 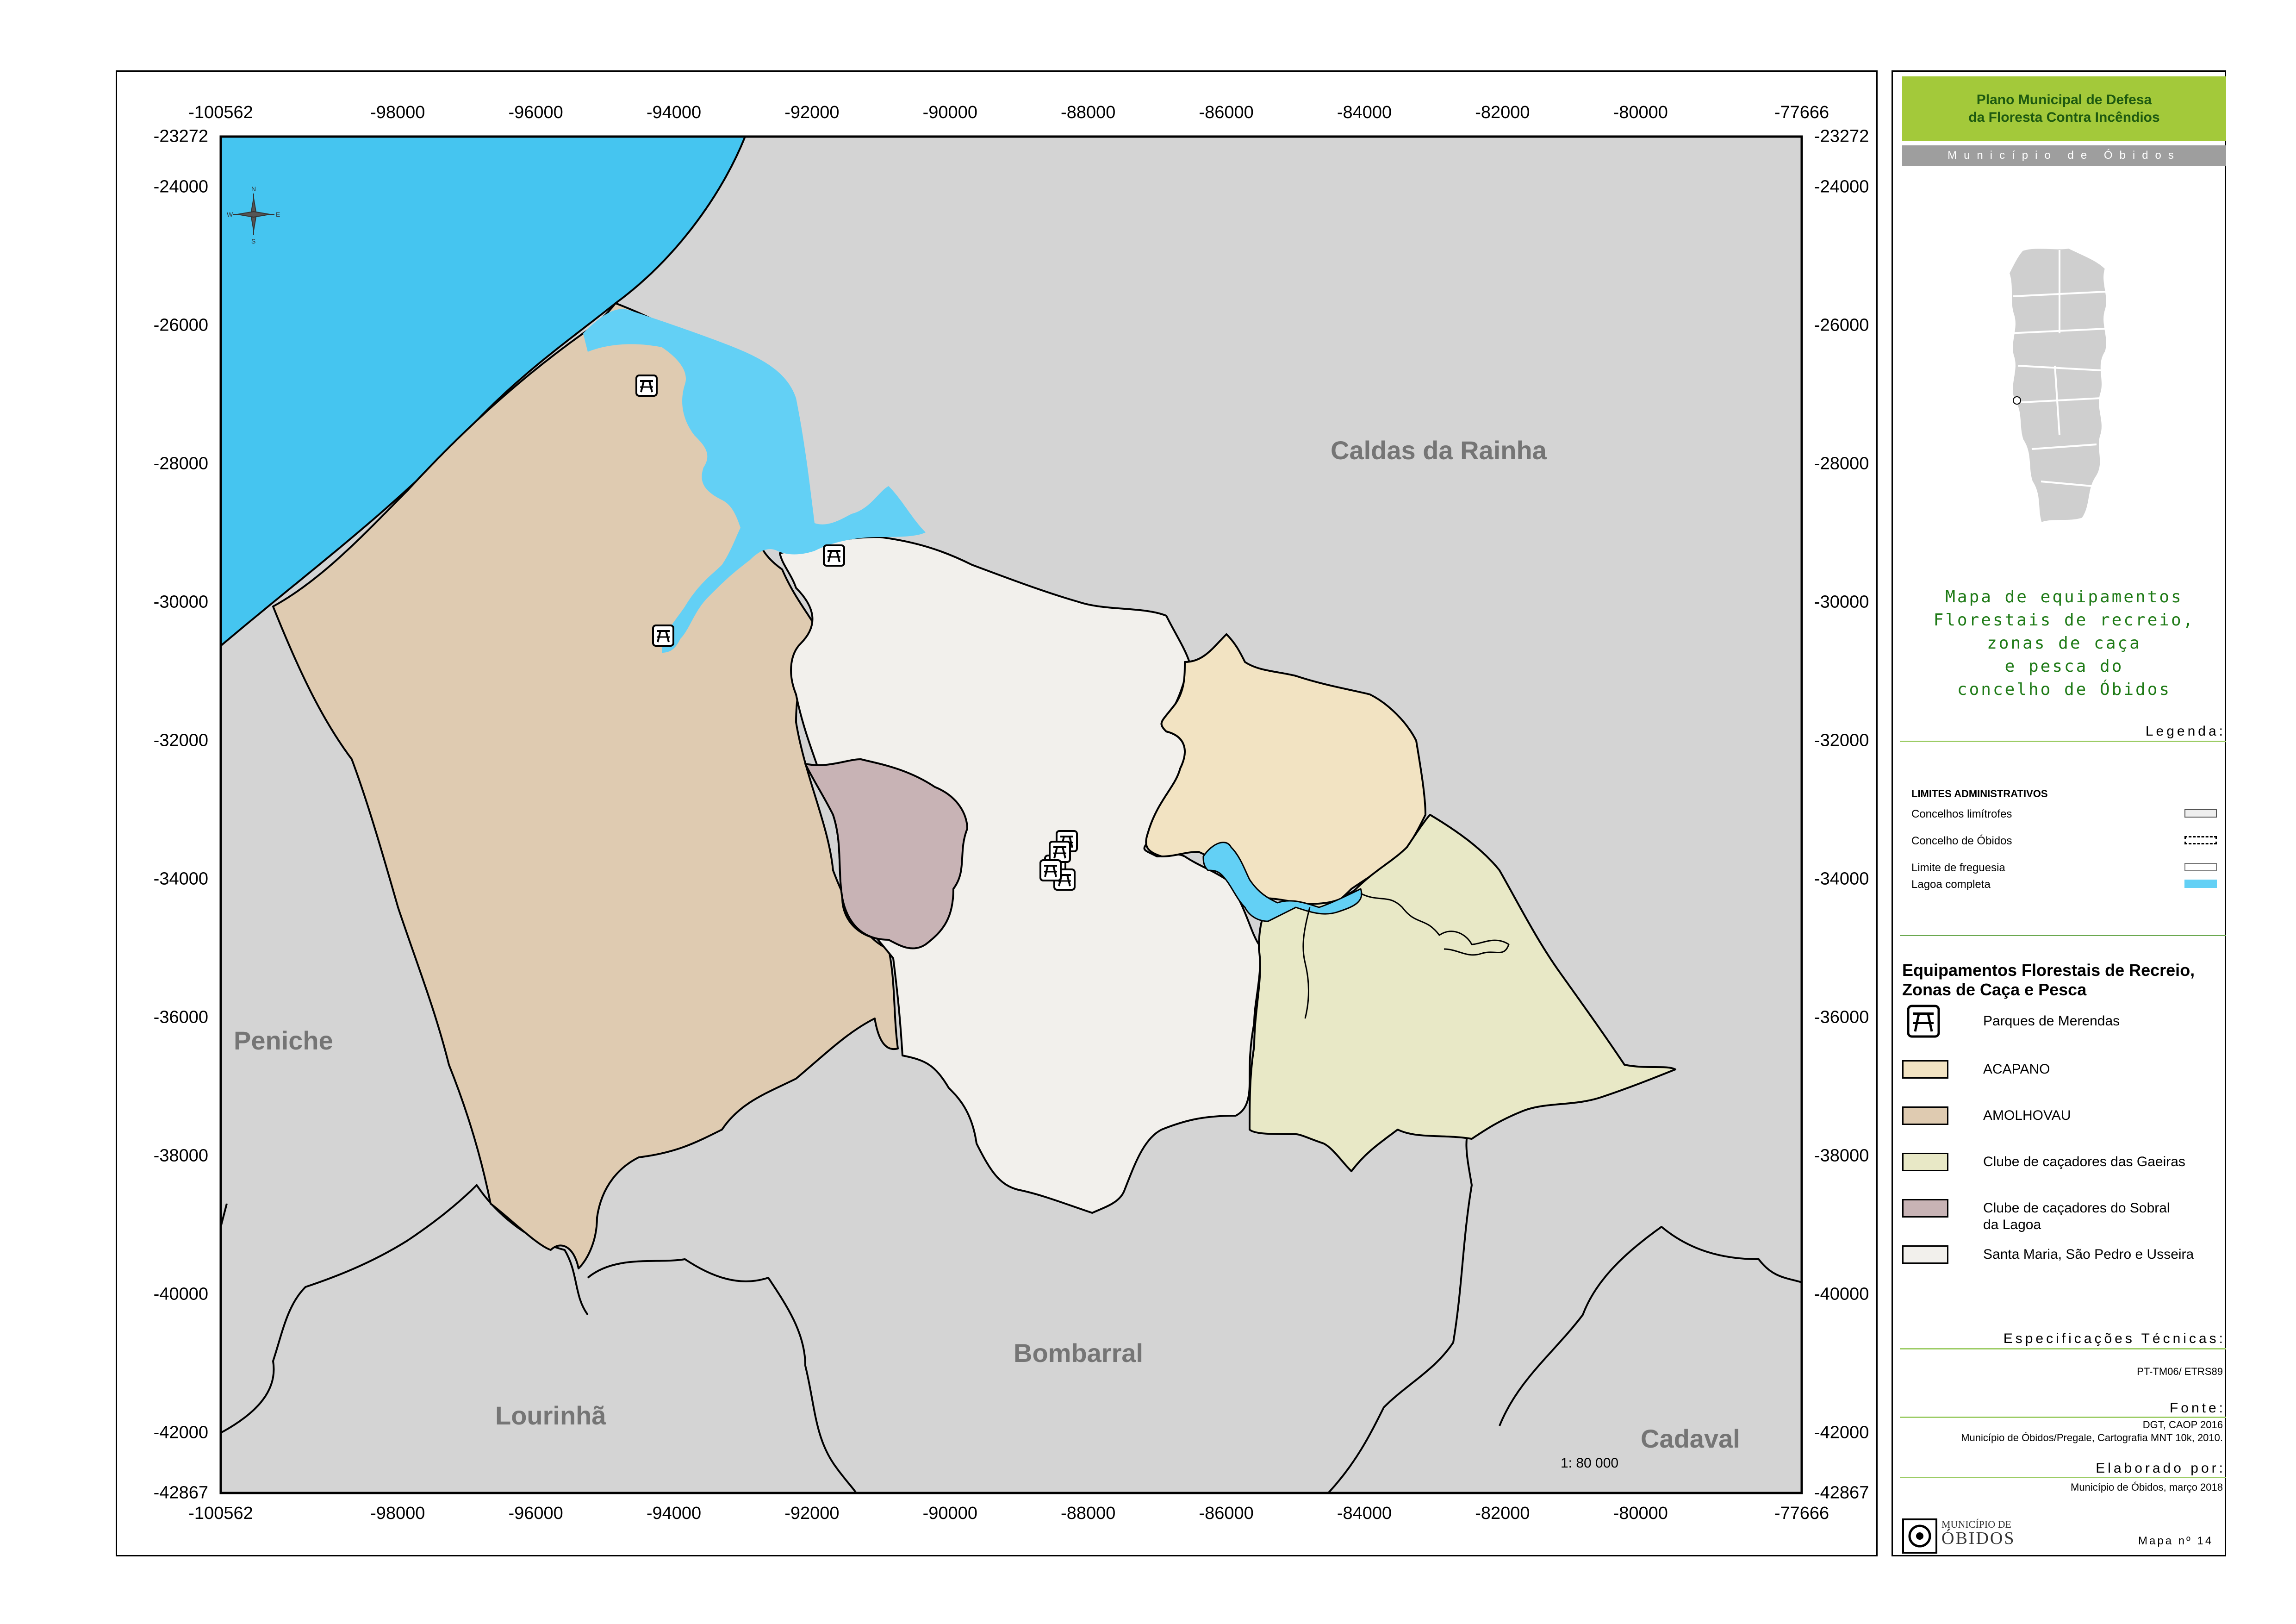 I want to click on x-tick-top-10: -80000, so click(x=1640, y=112).